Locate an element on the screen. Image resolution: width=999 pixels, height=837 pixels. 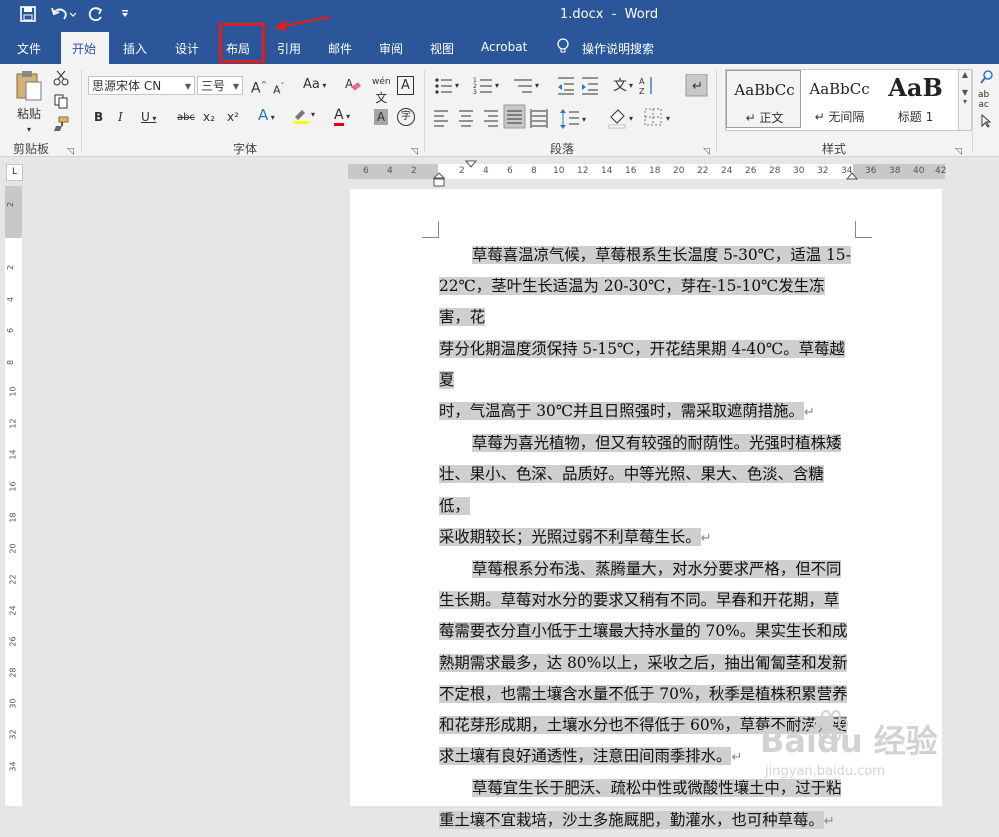
phonetic-guide-button: wén 文 is located at coordinates (381, 91).